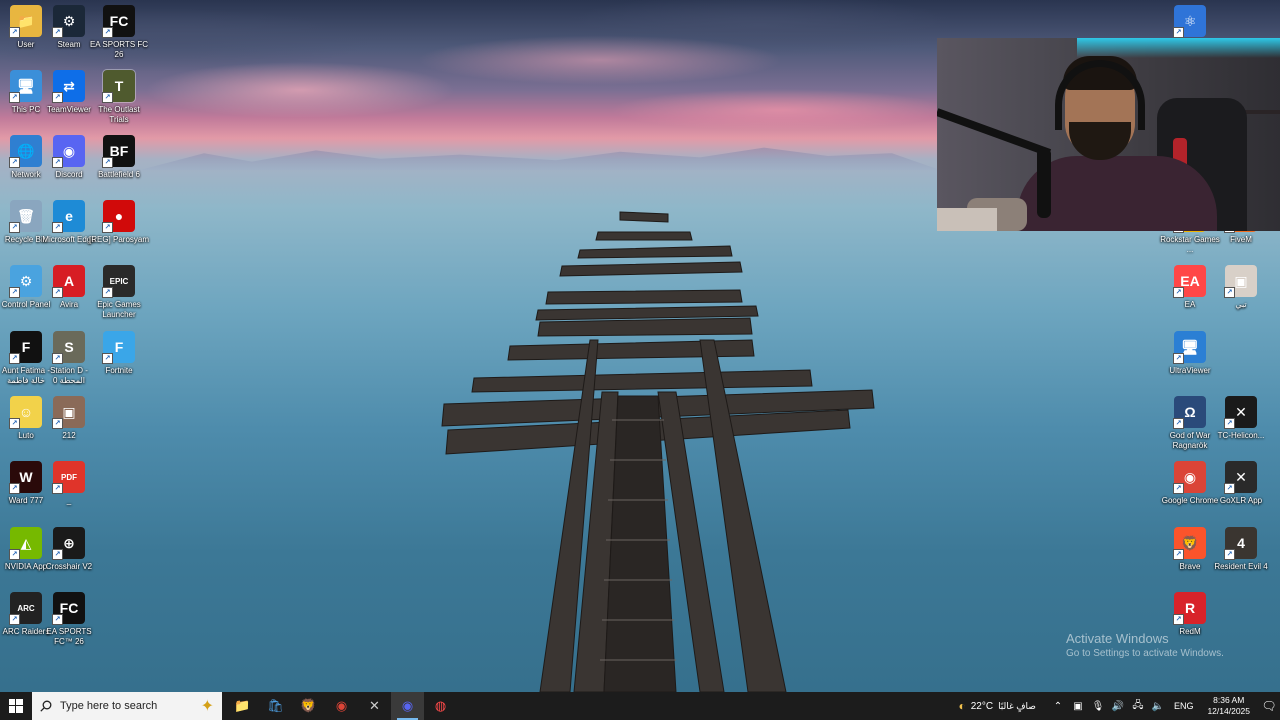  Describe the element at coordinates (119, 222) in the screenshot. I see `desktop-shortcut-reg-record: ● ↗ [REG] Parosyam` at that location.